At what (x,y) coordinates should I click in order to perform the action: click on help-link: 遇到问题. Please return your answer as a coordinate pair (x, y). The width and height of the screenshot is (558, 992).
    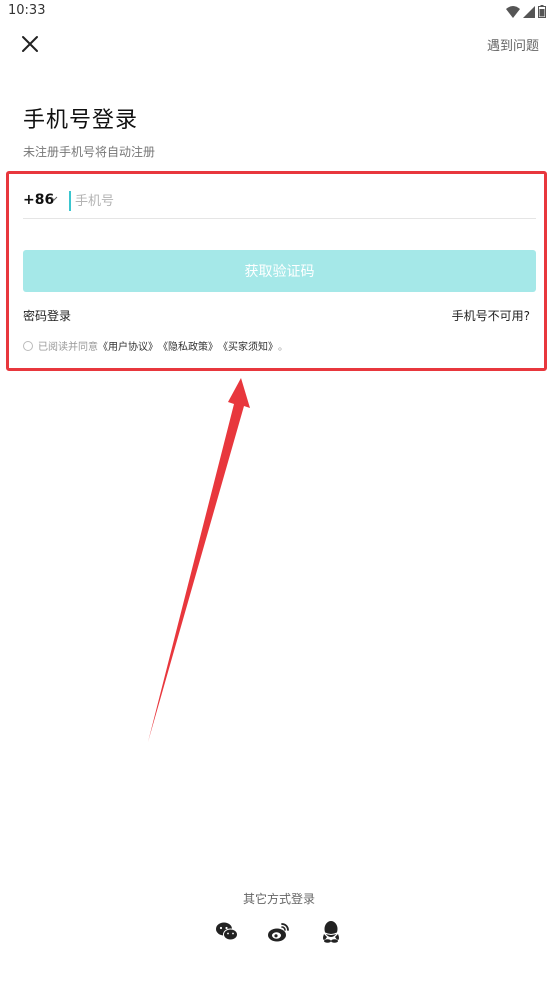
    Looking at the image, I should click on (513, 44).